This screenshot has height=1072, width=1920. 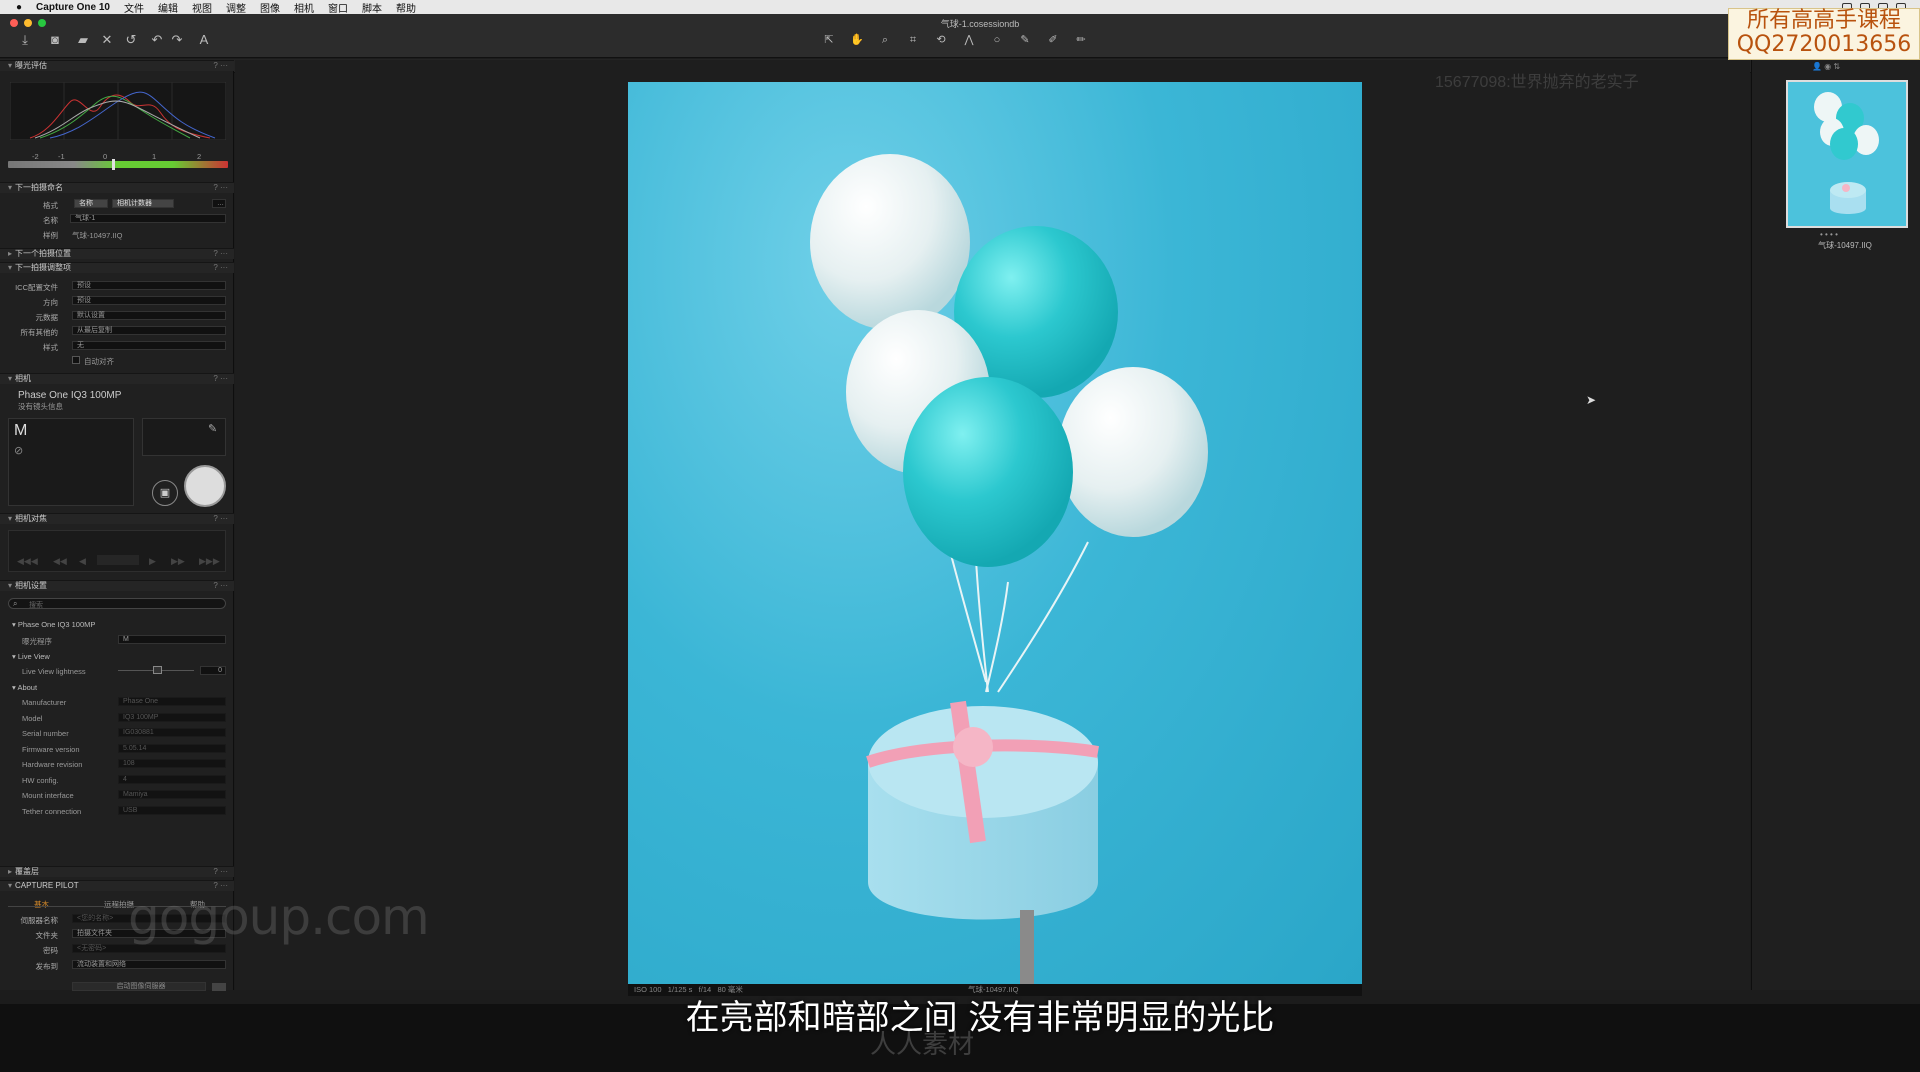 I want to click on white-balloon, so click(x=1133, y=452).